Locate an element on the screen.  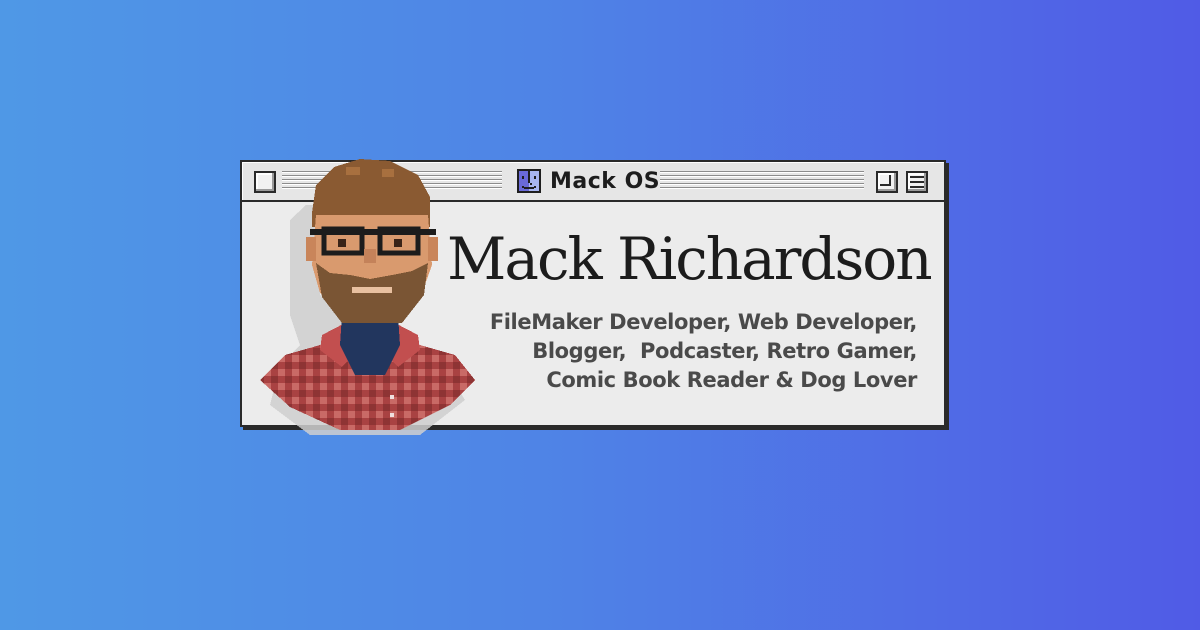
zoom-box-icon is located at coordinates (885, 180).